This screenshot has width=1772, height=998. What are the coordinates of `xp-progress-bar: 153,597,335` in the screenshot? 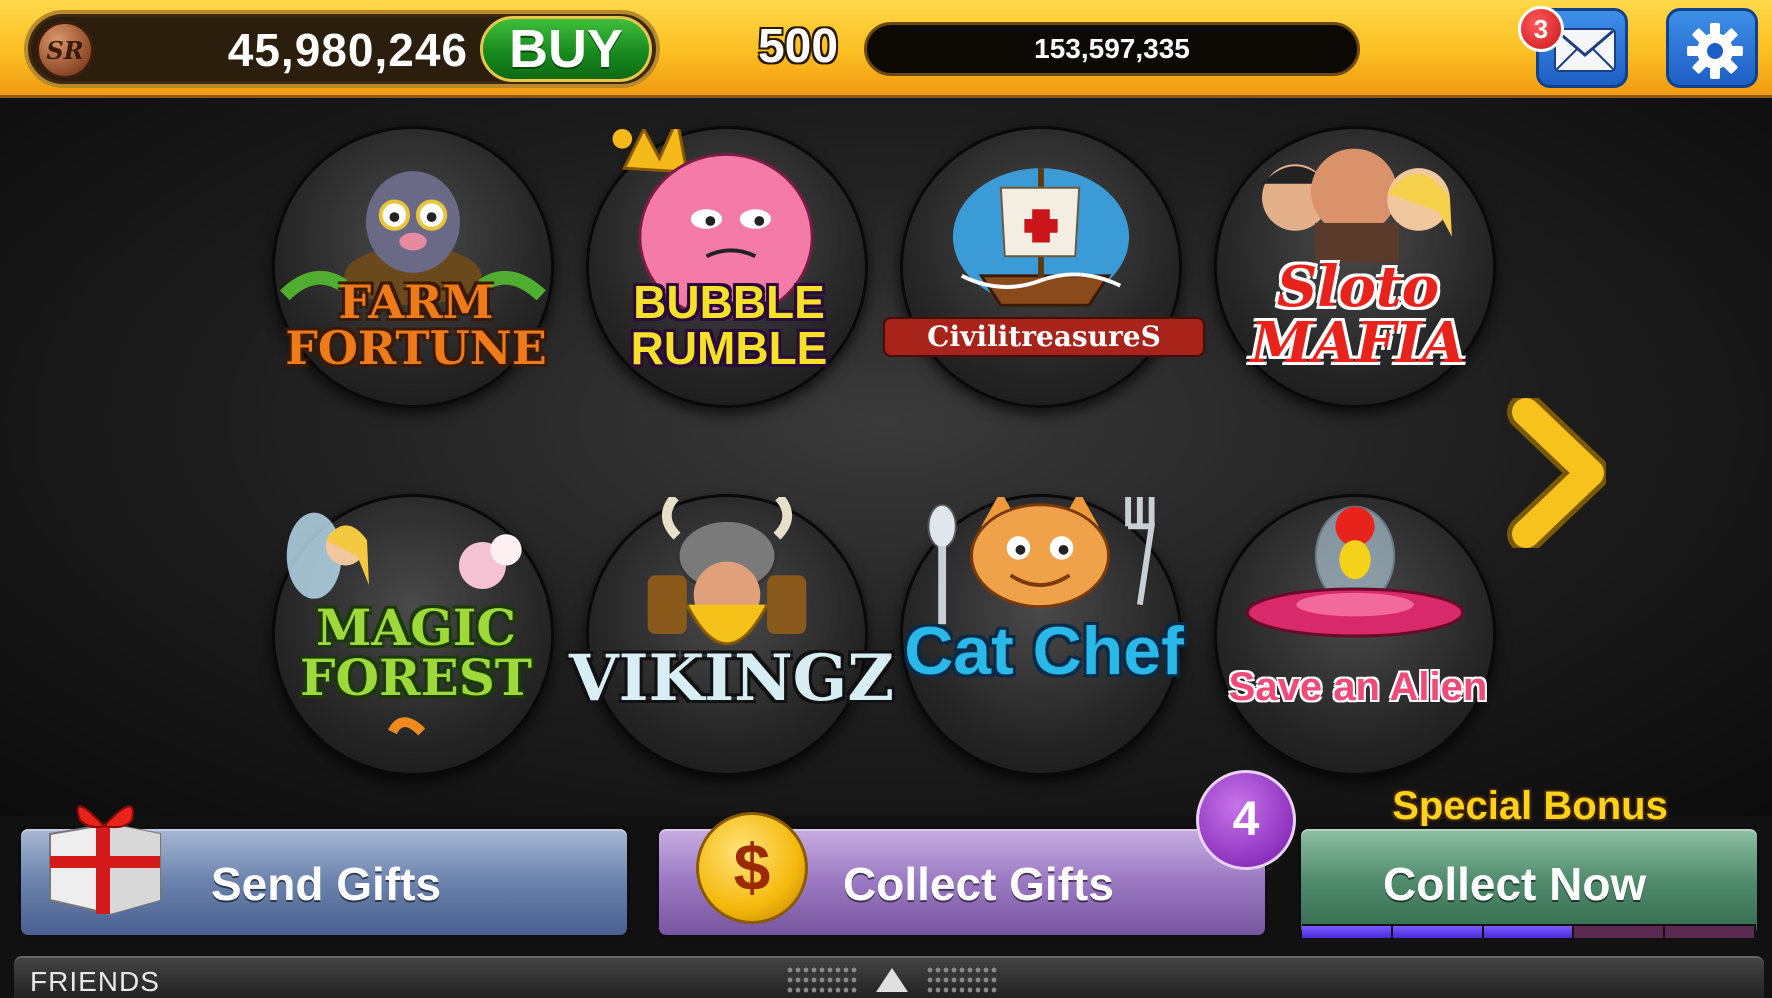 It's located at (1112, 49).